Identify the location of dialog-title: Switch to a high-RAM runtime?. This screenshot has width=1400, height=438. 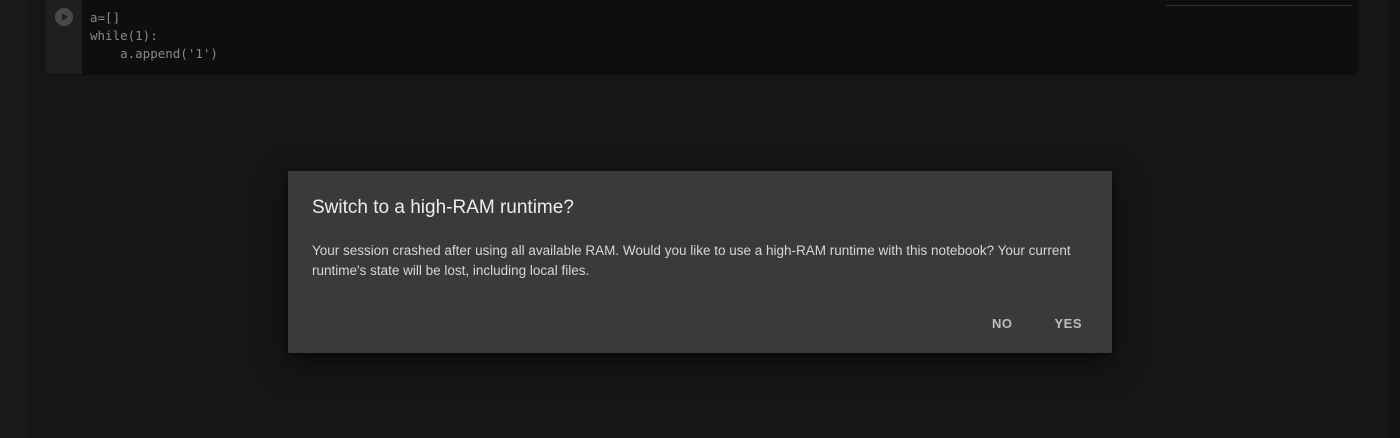
(443, 207).